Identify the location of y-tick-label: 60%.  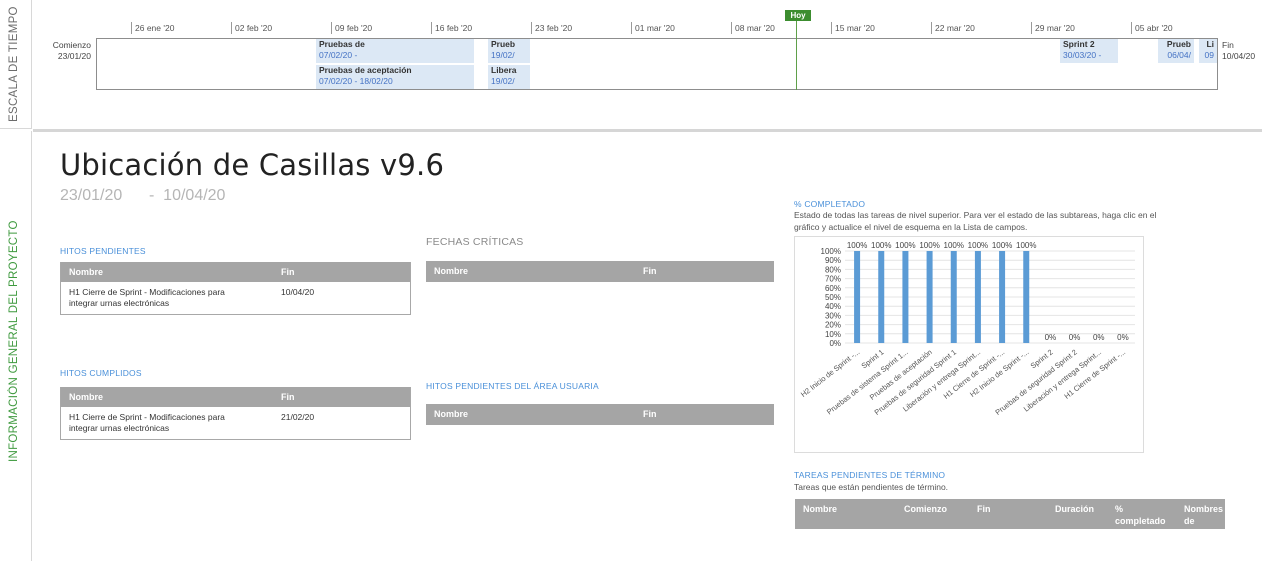
(833, 288).